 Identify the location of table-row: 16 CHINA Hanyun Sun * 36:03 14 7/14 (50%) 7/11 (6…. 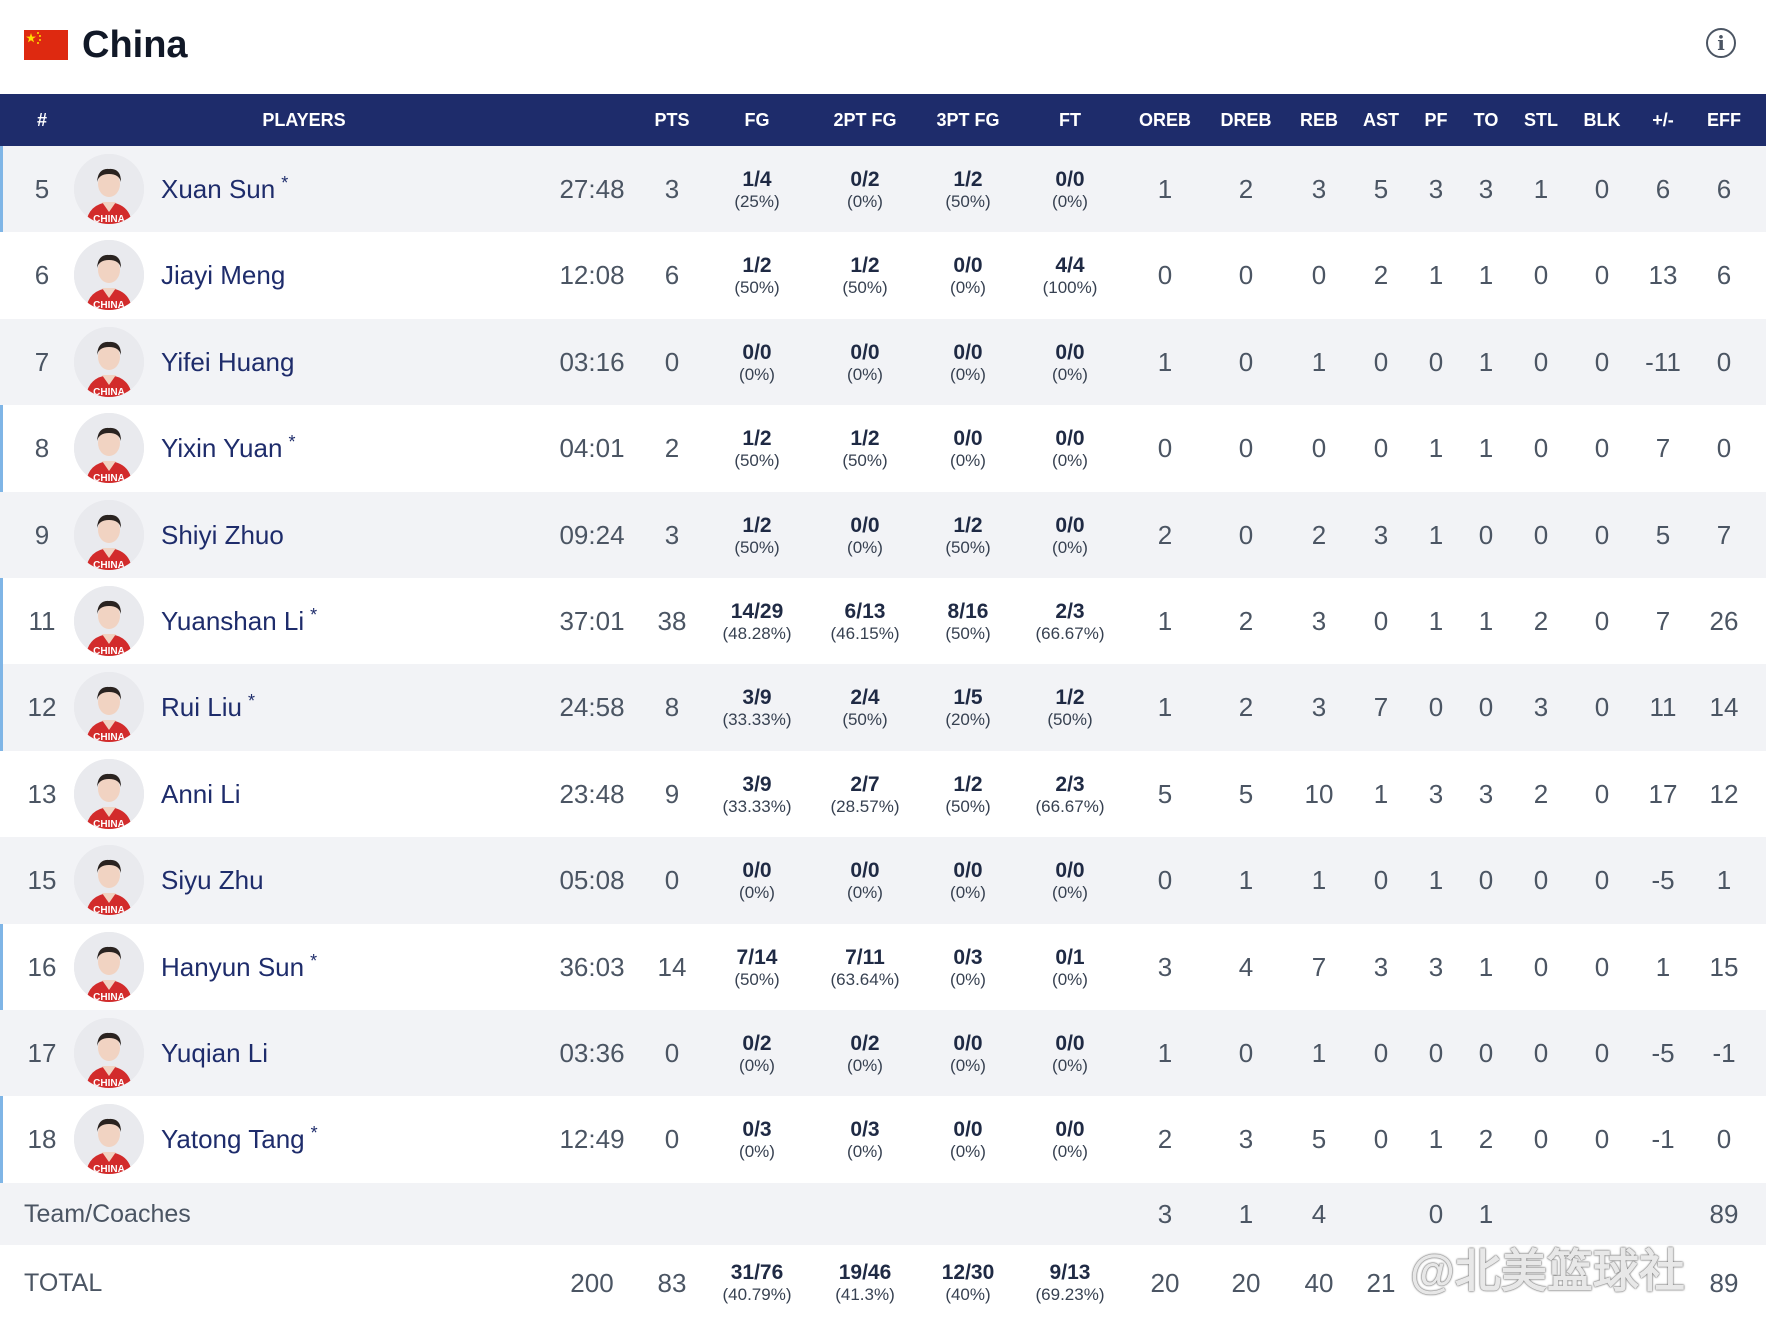
(883, 967).